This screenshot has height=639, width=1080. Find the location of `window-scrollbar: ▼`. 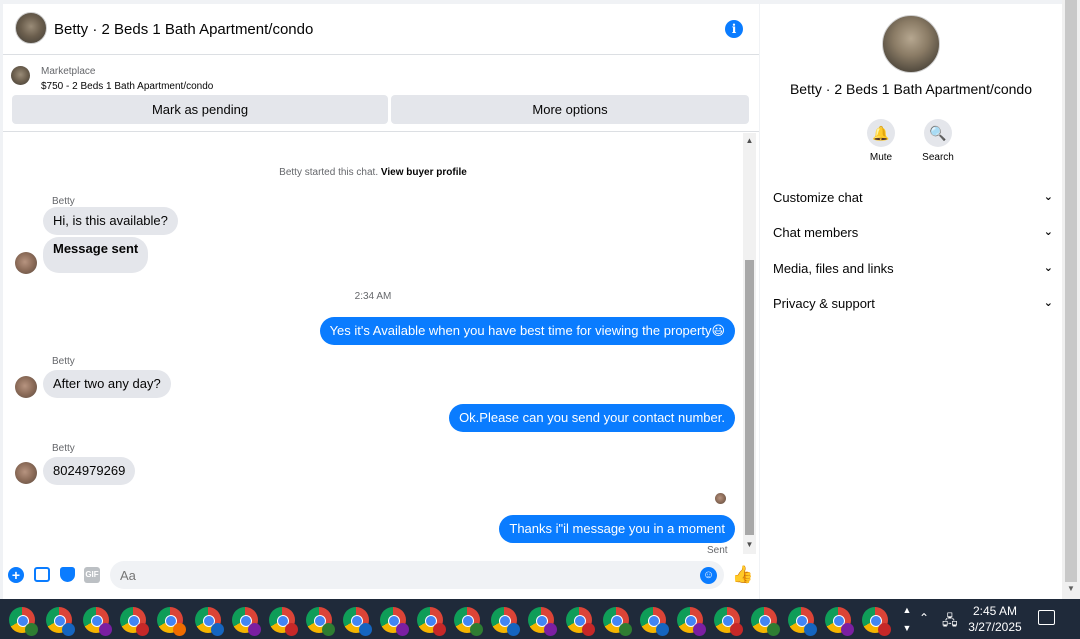

window-scrollbar: ▼ is located at coordinates (1071, 299).